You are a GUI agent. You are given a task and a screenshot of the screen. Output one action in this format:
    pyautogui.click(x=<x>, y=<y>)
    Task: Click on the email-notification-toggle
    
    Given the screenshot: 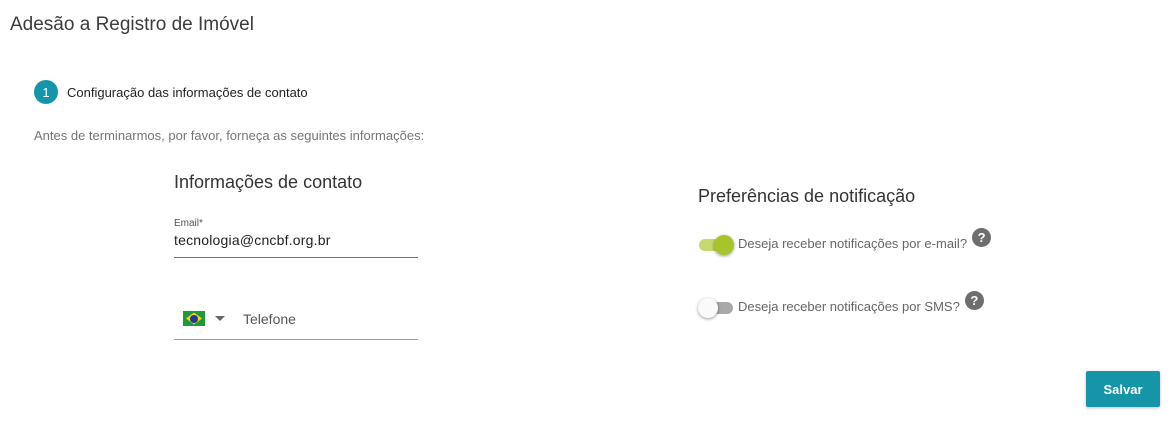 What is the action you would take?
    pyautogui.click(x=716, y=243)
    